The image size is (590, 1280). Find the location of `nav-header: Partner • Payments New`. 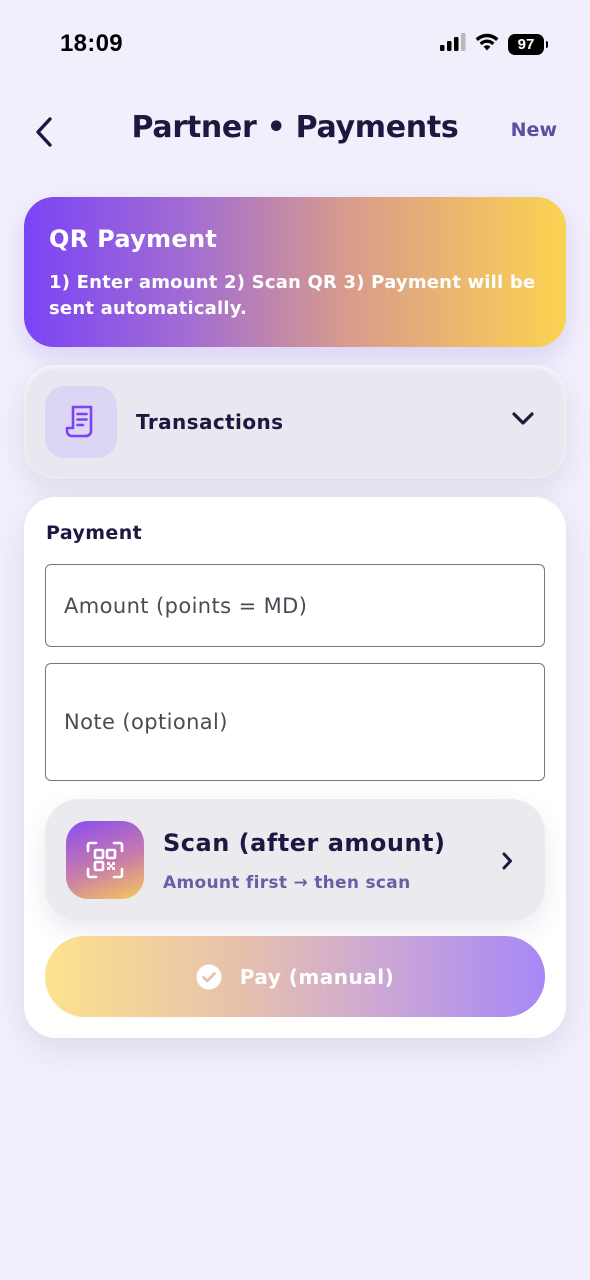

nav-header: Partner • Payments New is located at coordinates (295, 131).